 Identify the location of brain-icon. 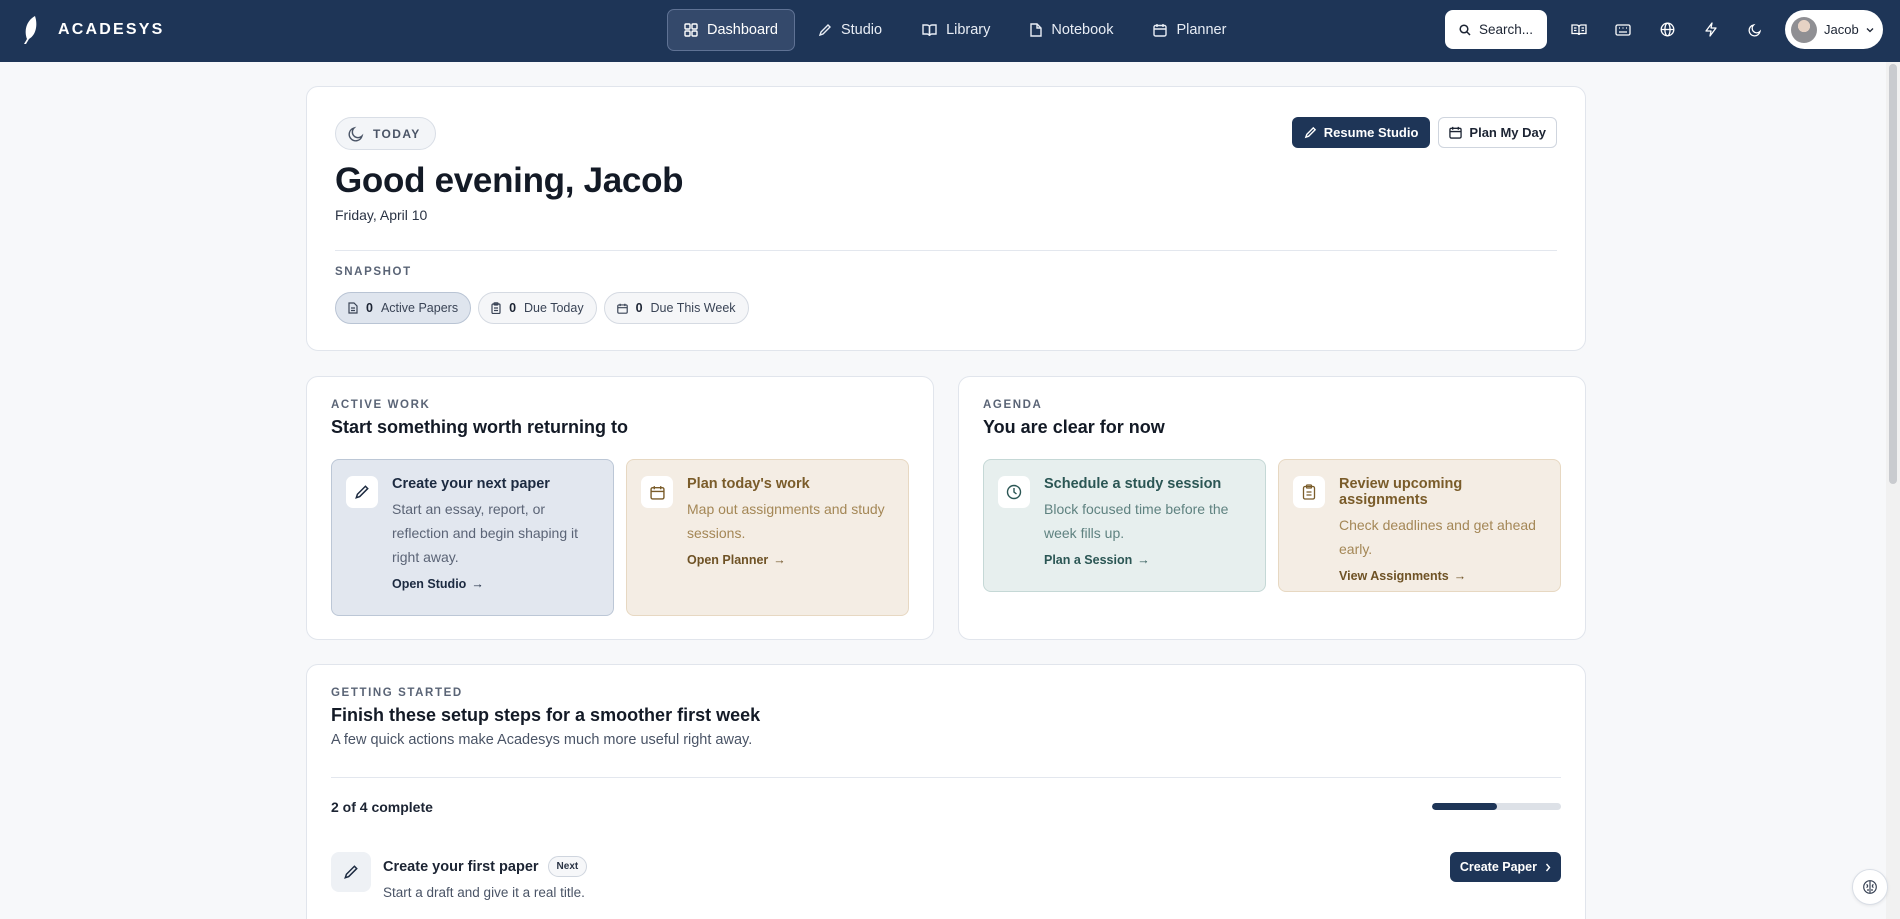
(1870, 887).